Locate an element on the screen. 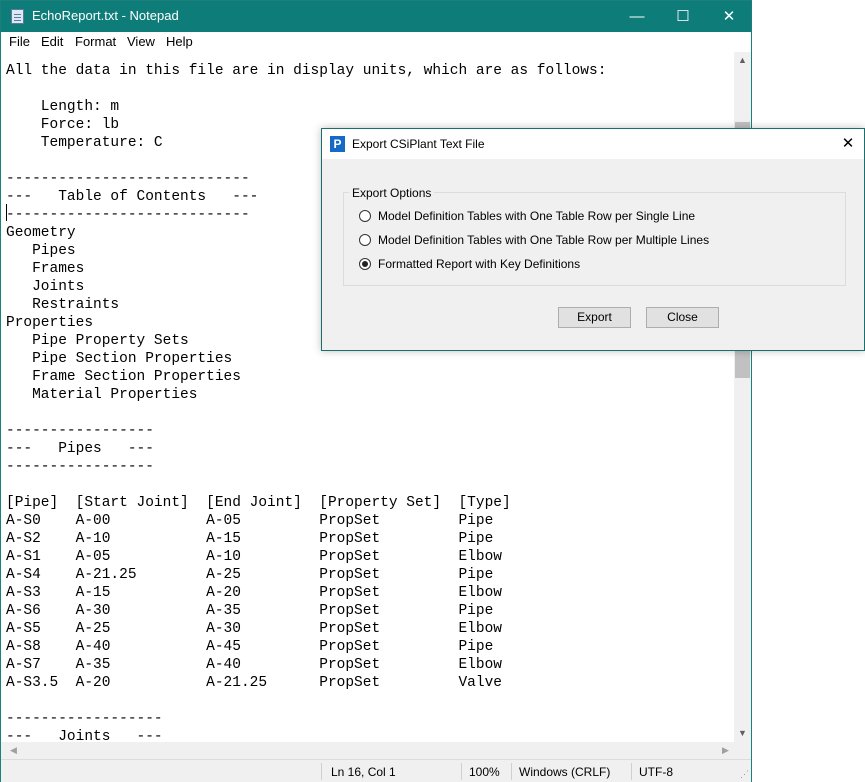  menu-edit: Edit is located at coordinates (52, 41).